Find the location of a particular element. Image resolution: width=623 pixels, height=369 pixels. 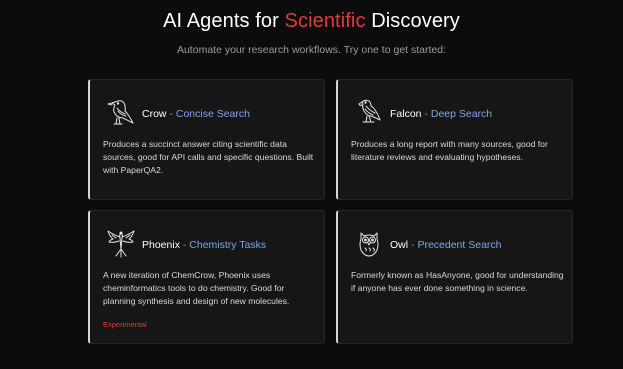

page-title: AI Agents for Scientific Discovery is located at coordinates (311, 21).